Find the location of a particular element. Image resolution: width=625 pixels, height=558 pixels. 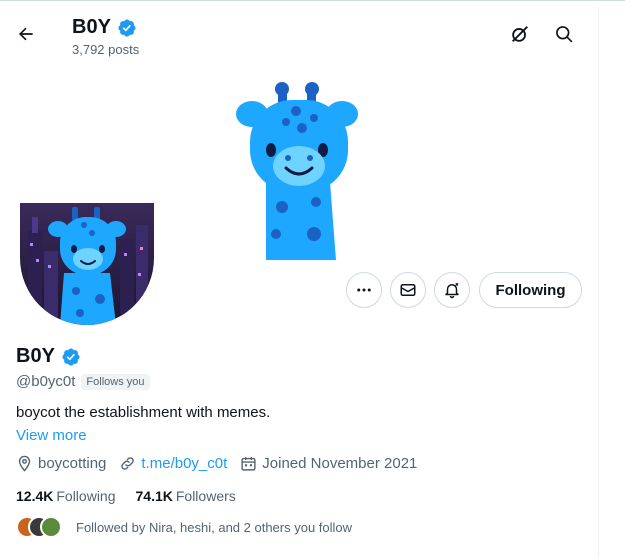

search-button is located at coordinates (564, 34).